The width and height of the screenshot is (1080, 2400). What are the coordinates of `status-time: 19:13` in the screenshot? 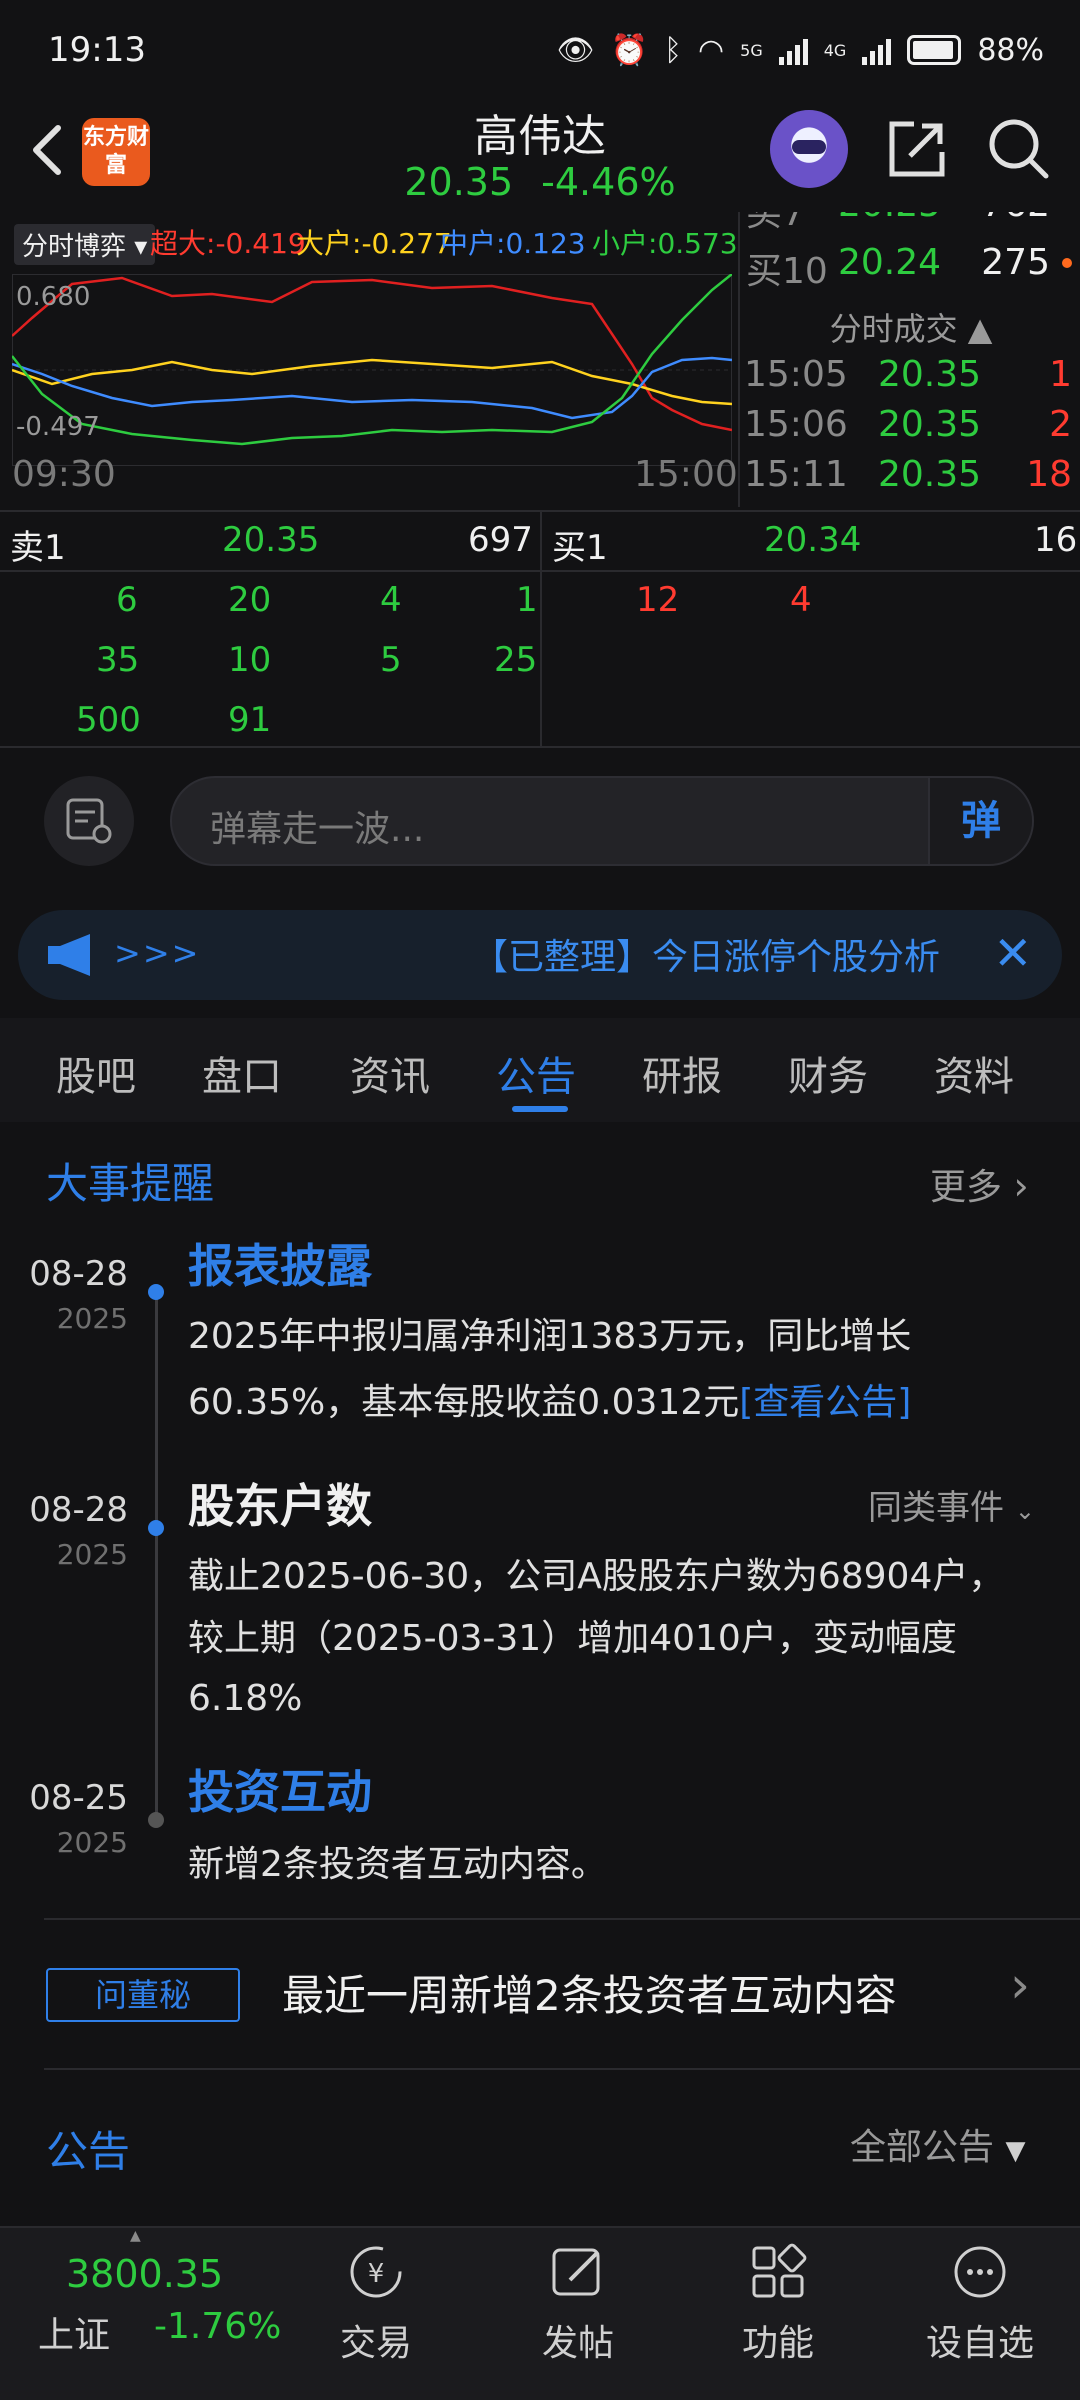 It's located at (97, 50).